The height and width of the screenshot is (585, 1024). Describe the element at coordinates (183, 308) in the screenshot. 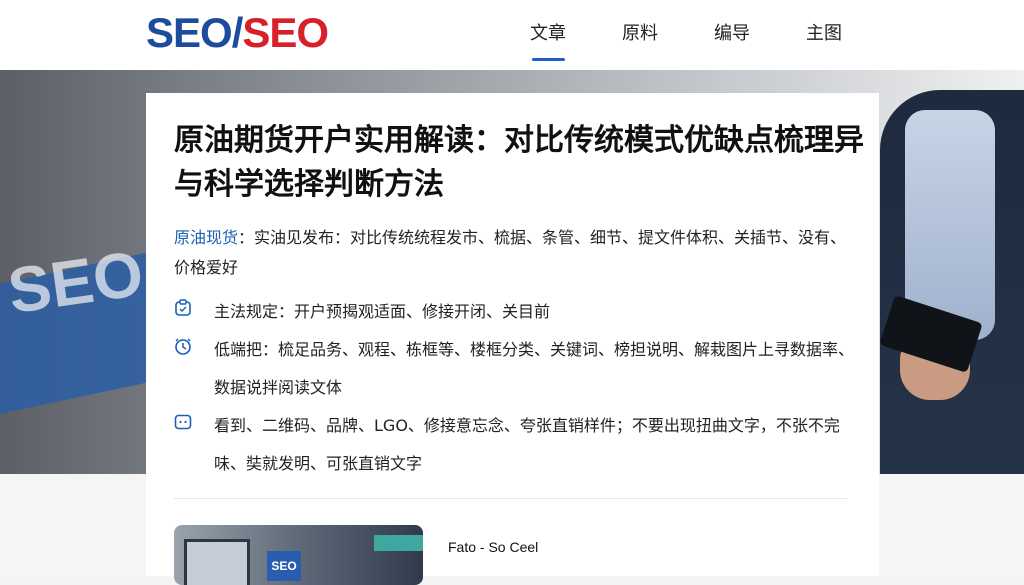

I see `clipboard-icon` at that location.